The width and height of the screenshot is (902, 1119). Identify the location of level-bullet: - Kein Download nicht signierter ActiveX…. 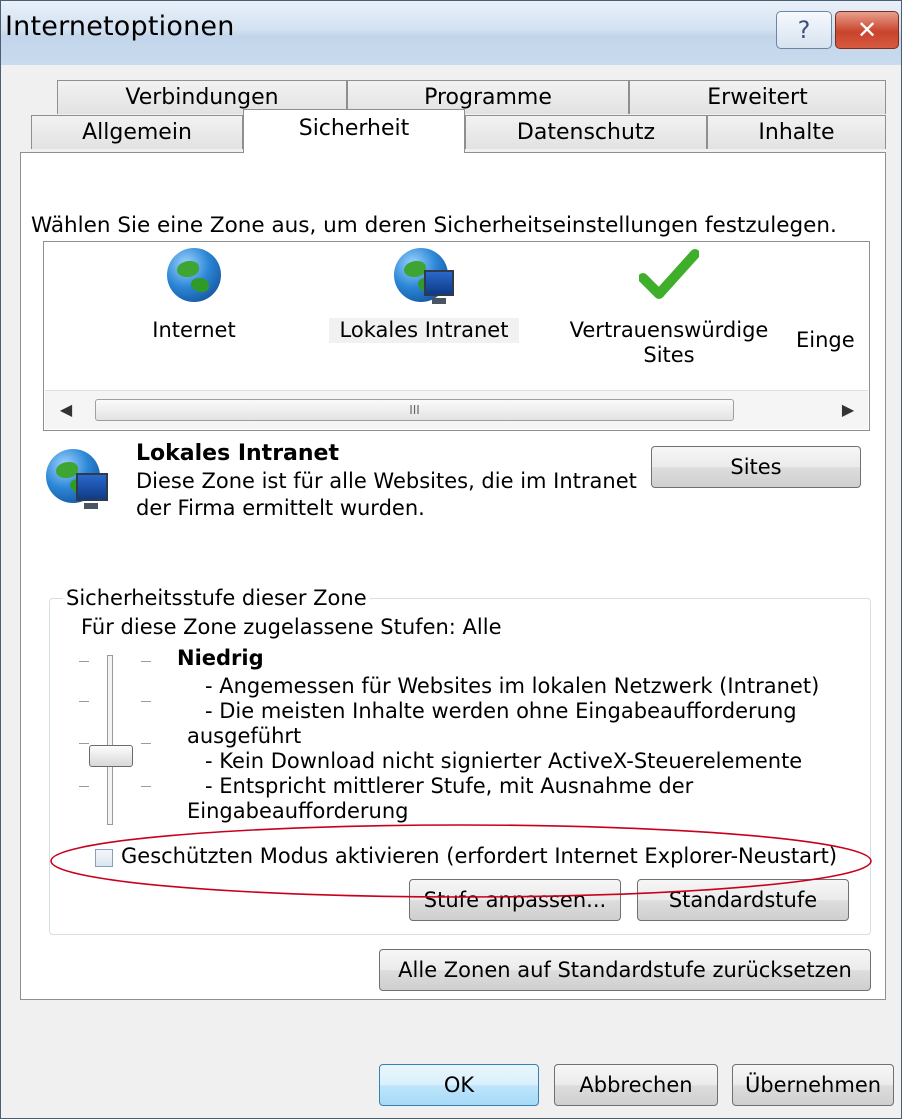
(504, 761).